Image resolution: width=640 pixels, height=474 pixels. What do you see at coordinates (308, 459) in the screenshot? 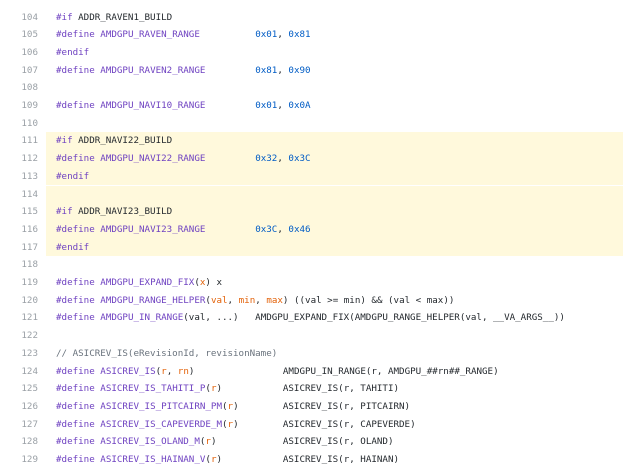
I see `code-token: ) ASICREV_IS(r, HAINAN)` at bounding box center [308, 459].